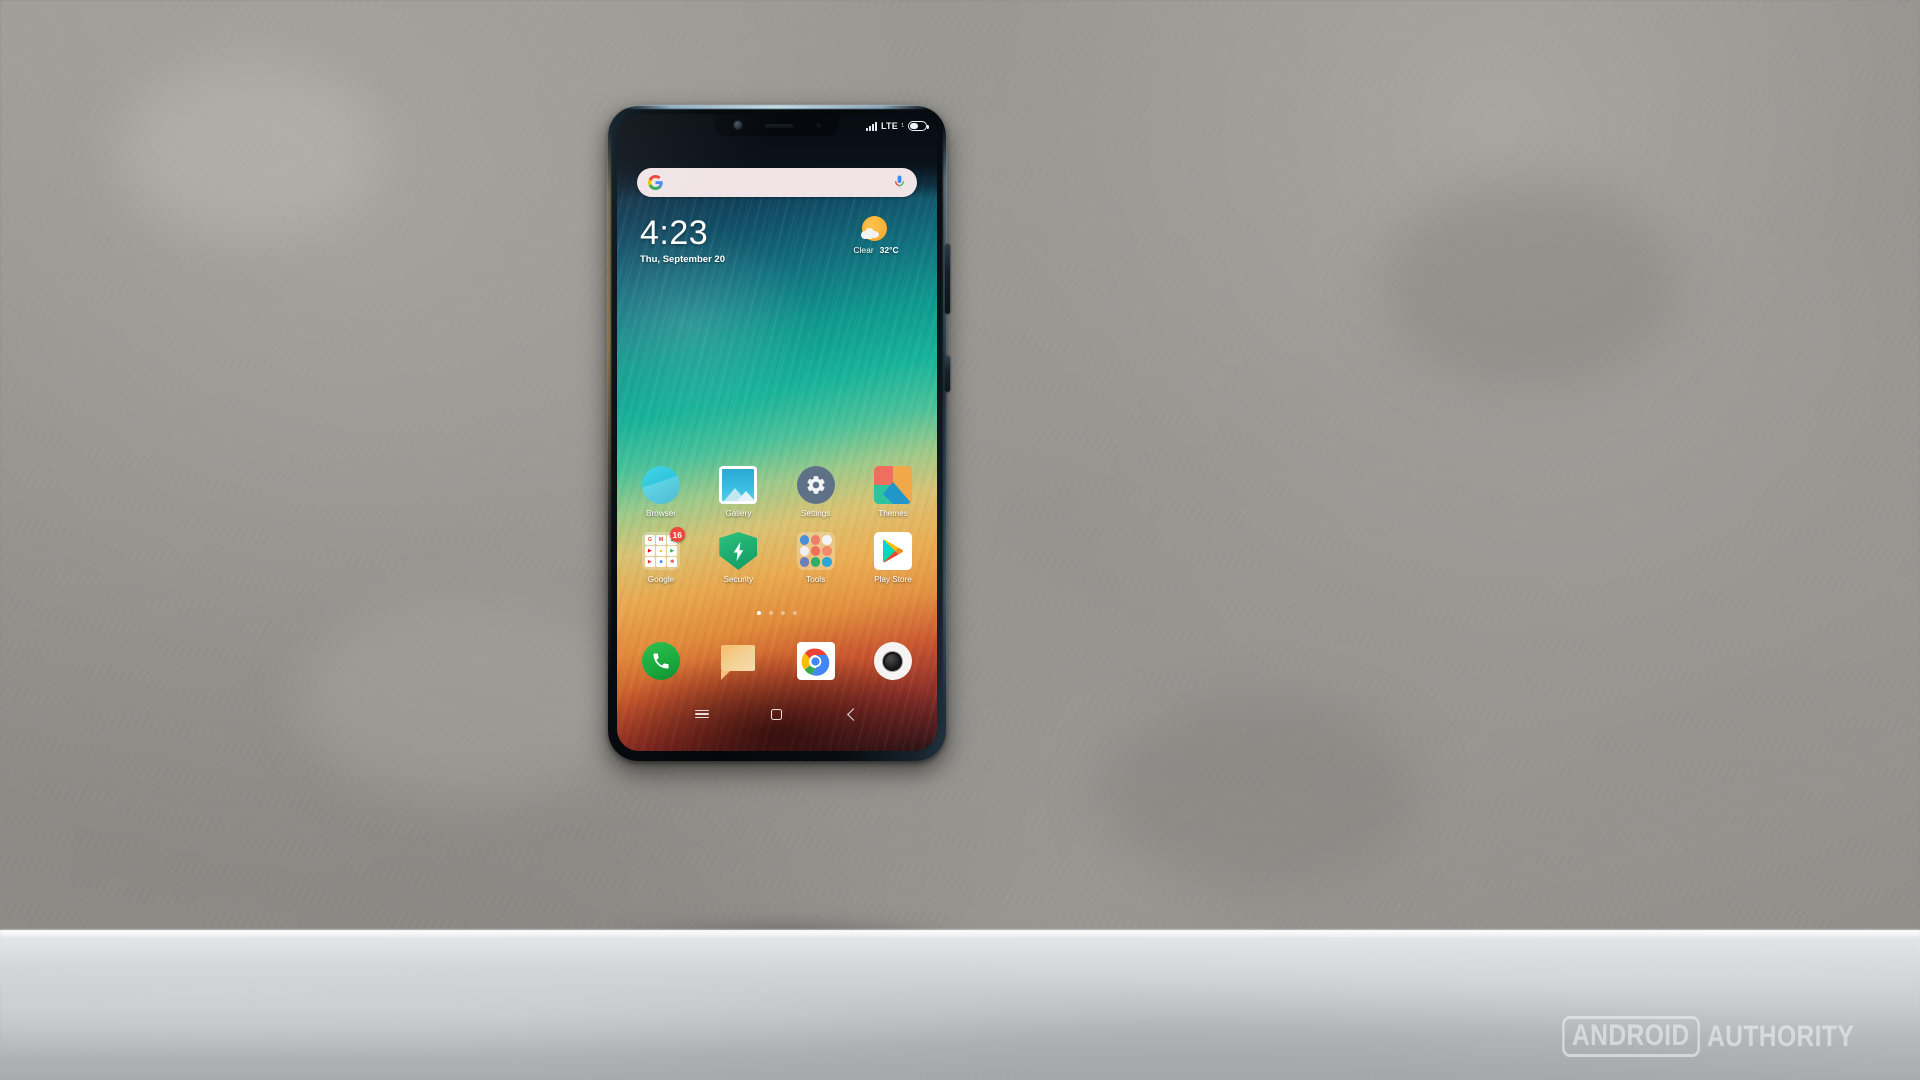  I want to click on phone-rim-right, so click(945, 416).